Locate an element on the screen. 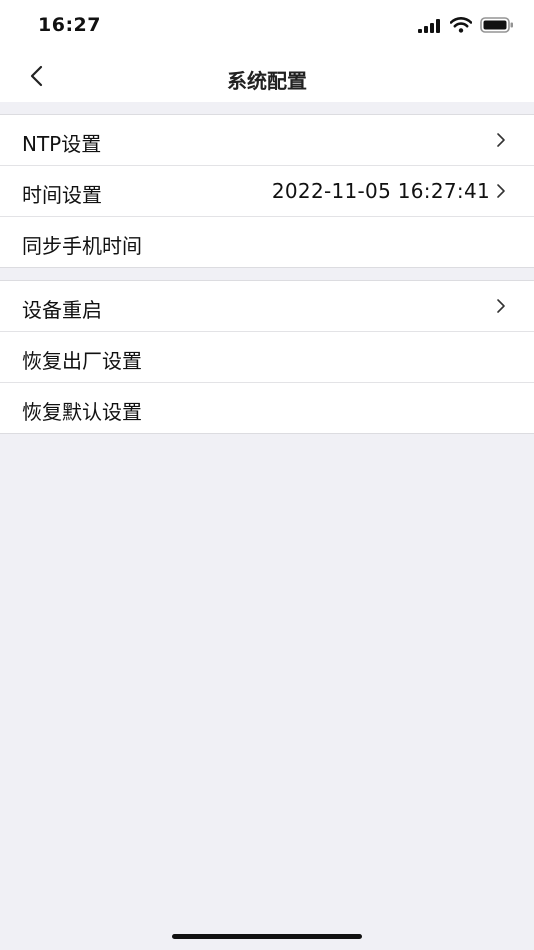  page-title: 系统配置 is located at coordinates (267, 81).